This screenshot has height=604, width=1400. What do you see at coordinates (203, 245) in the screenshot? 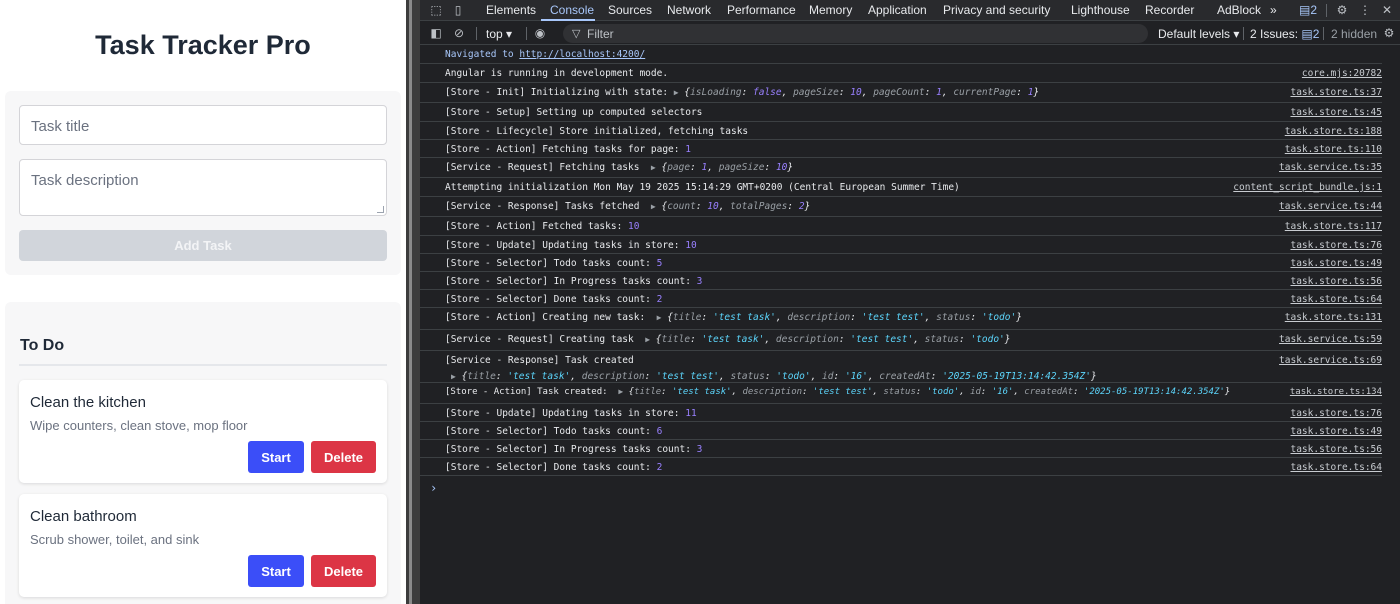
I see `add-task-button: Add Task` at bounding box center [203, 245].